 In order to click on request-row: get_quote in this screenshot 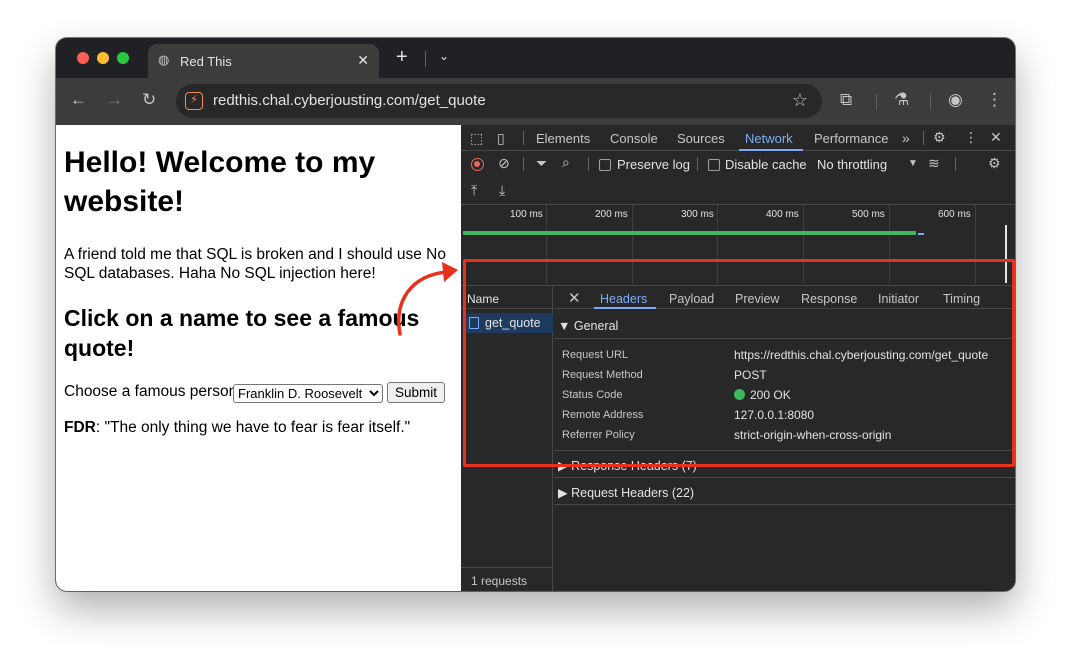, I will do `click(509, 323)`.